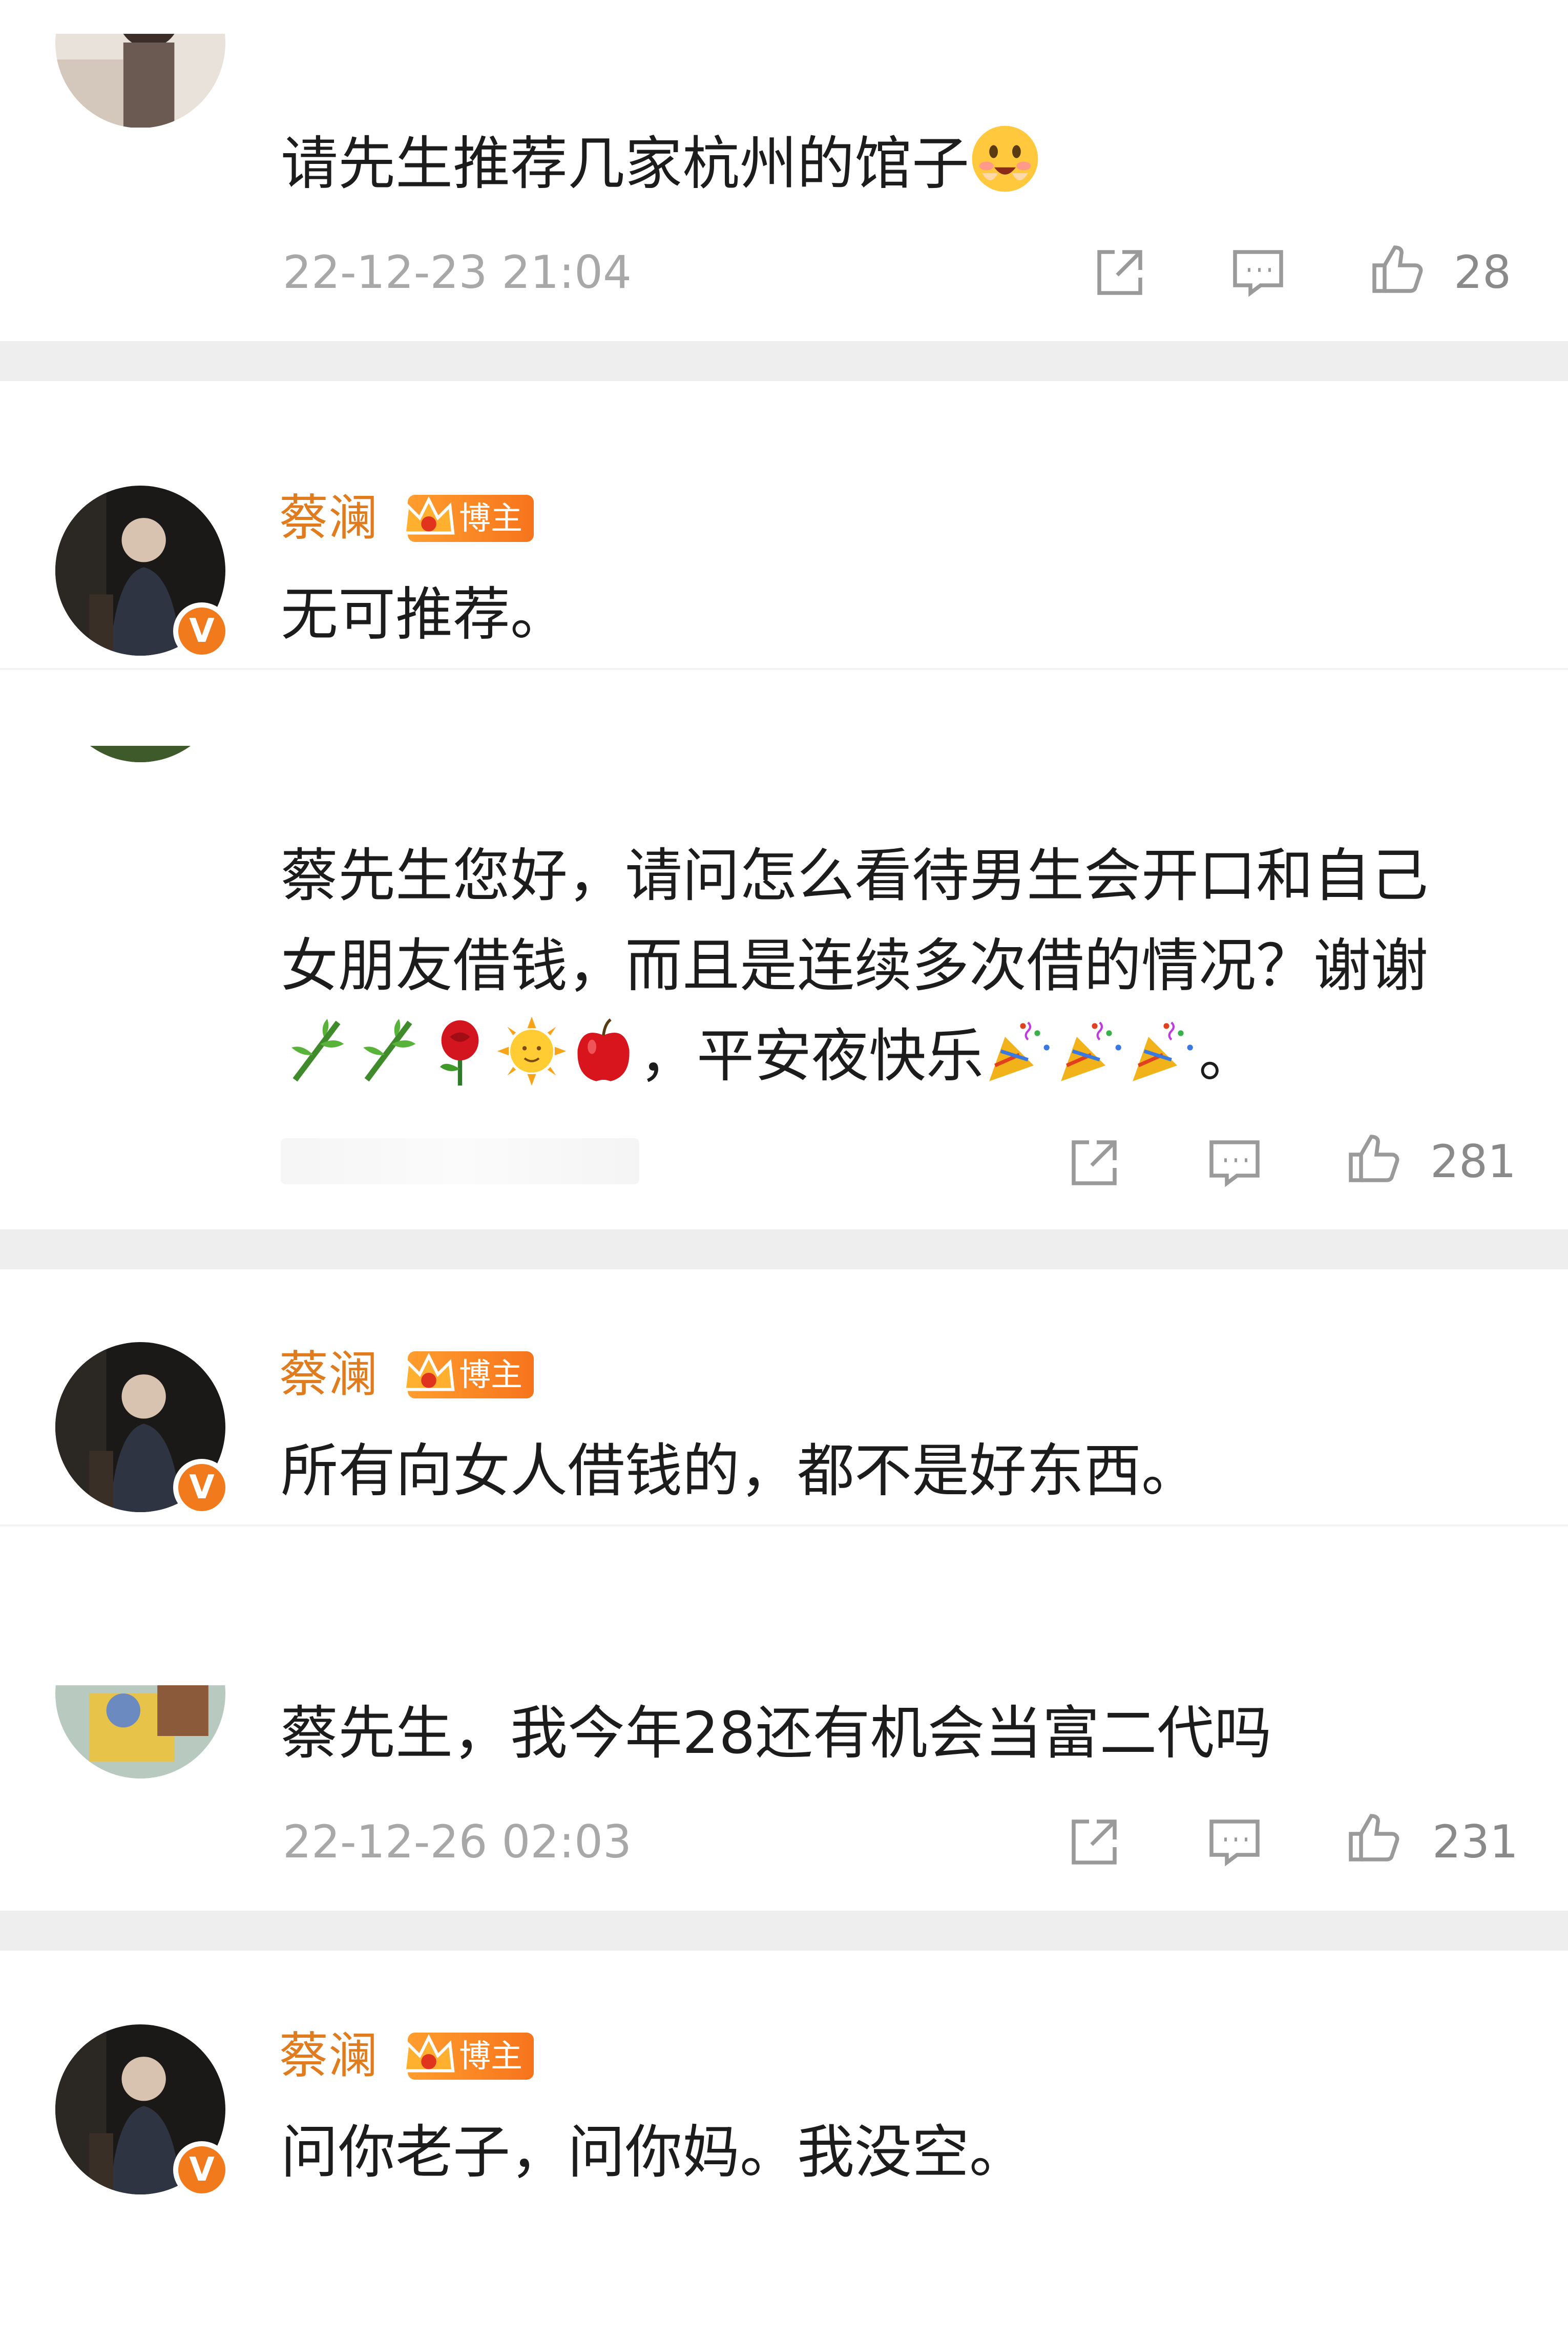 The height and width of the screenshot is (2343, 1568). Describe the element at coordinates (1475, 1841) in the screenshot. I see `like-count: 231` at that location.